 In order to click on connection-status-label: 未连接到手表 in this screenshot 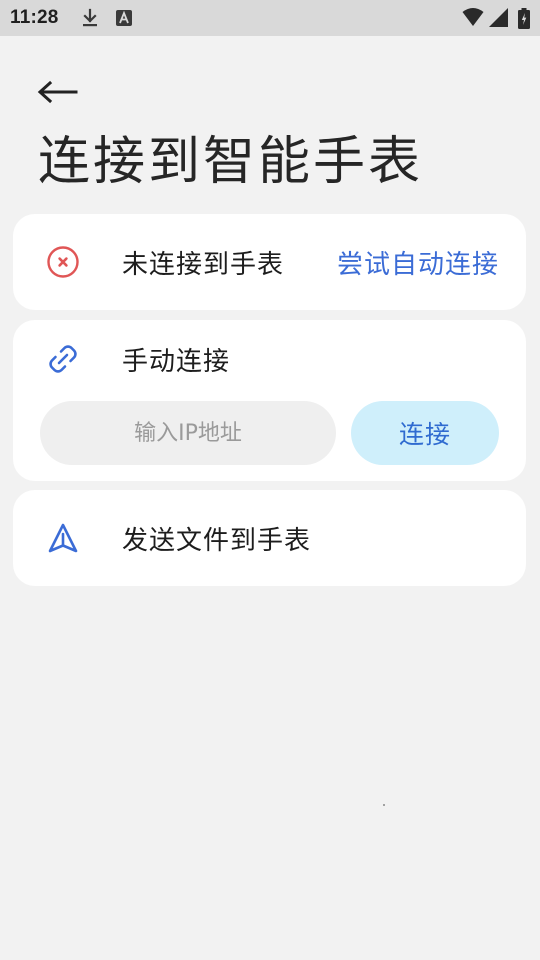, I will do `click(203, 265)`.